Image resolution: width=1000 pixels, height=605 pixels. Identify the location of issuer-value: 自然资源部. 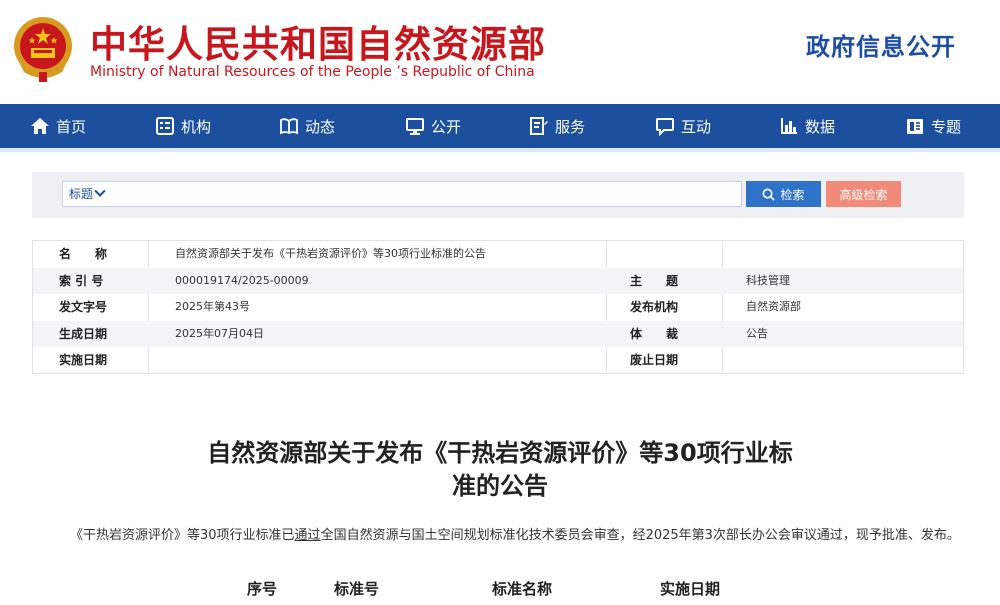
(773, 307).